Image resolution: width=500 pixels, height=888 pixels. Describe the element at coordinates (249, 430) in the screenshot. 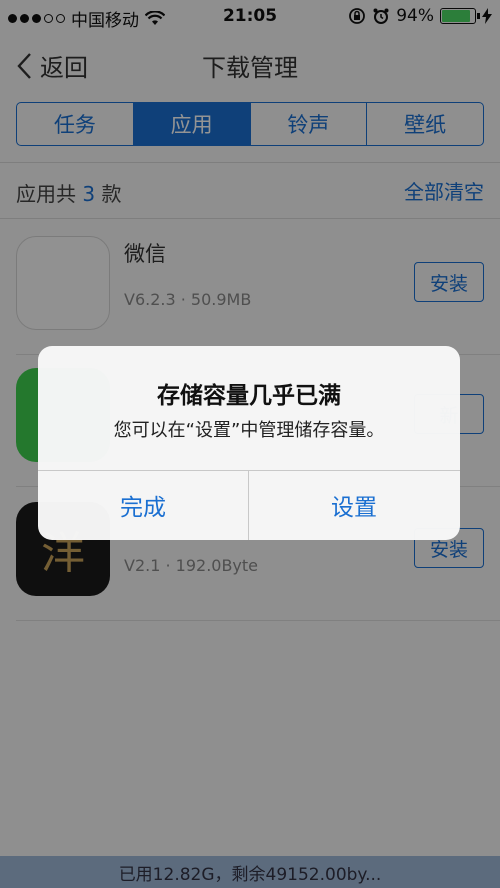

I see `alert-message: 您可以在“设置”中管理储存容量。` at that location.